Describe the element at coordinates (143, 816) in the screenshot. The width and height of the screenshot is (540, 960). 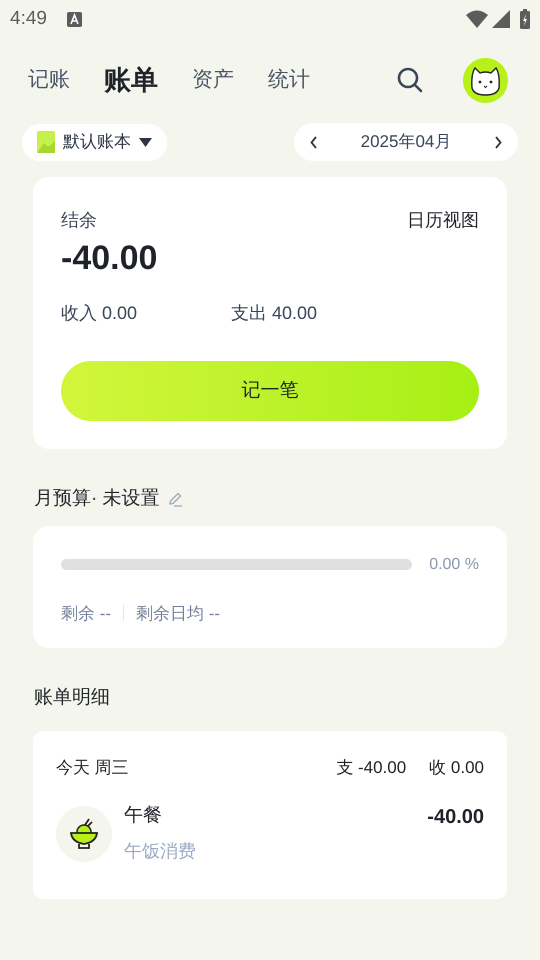
I see `entry-name: 午餐` at that location.